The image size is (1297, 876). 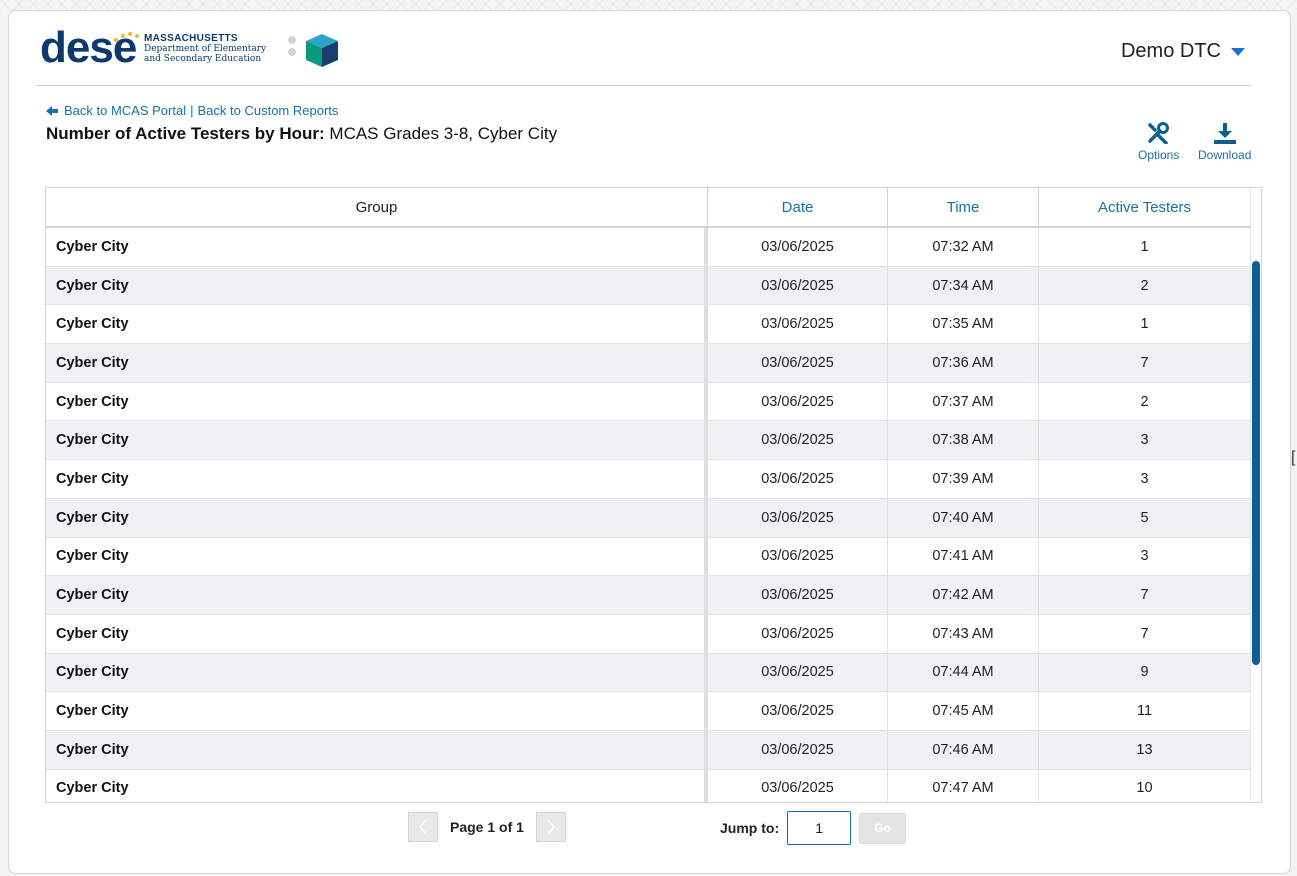 I want to click on cell-time: 07:46 AM, so click(x=963, y=749).